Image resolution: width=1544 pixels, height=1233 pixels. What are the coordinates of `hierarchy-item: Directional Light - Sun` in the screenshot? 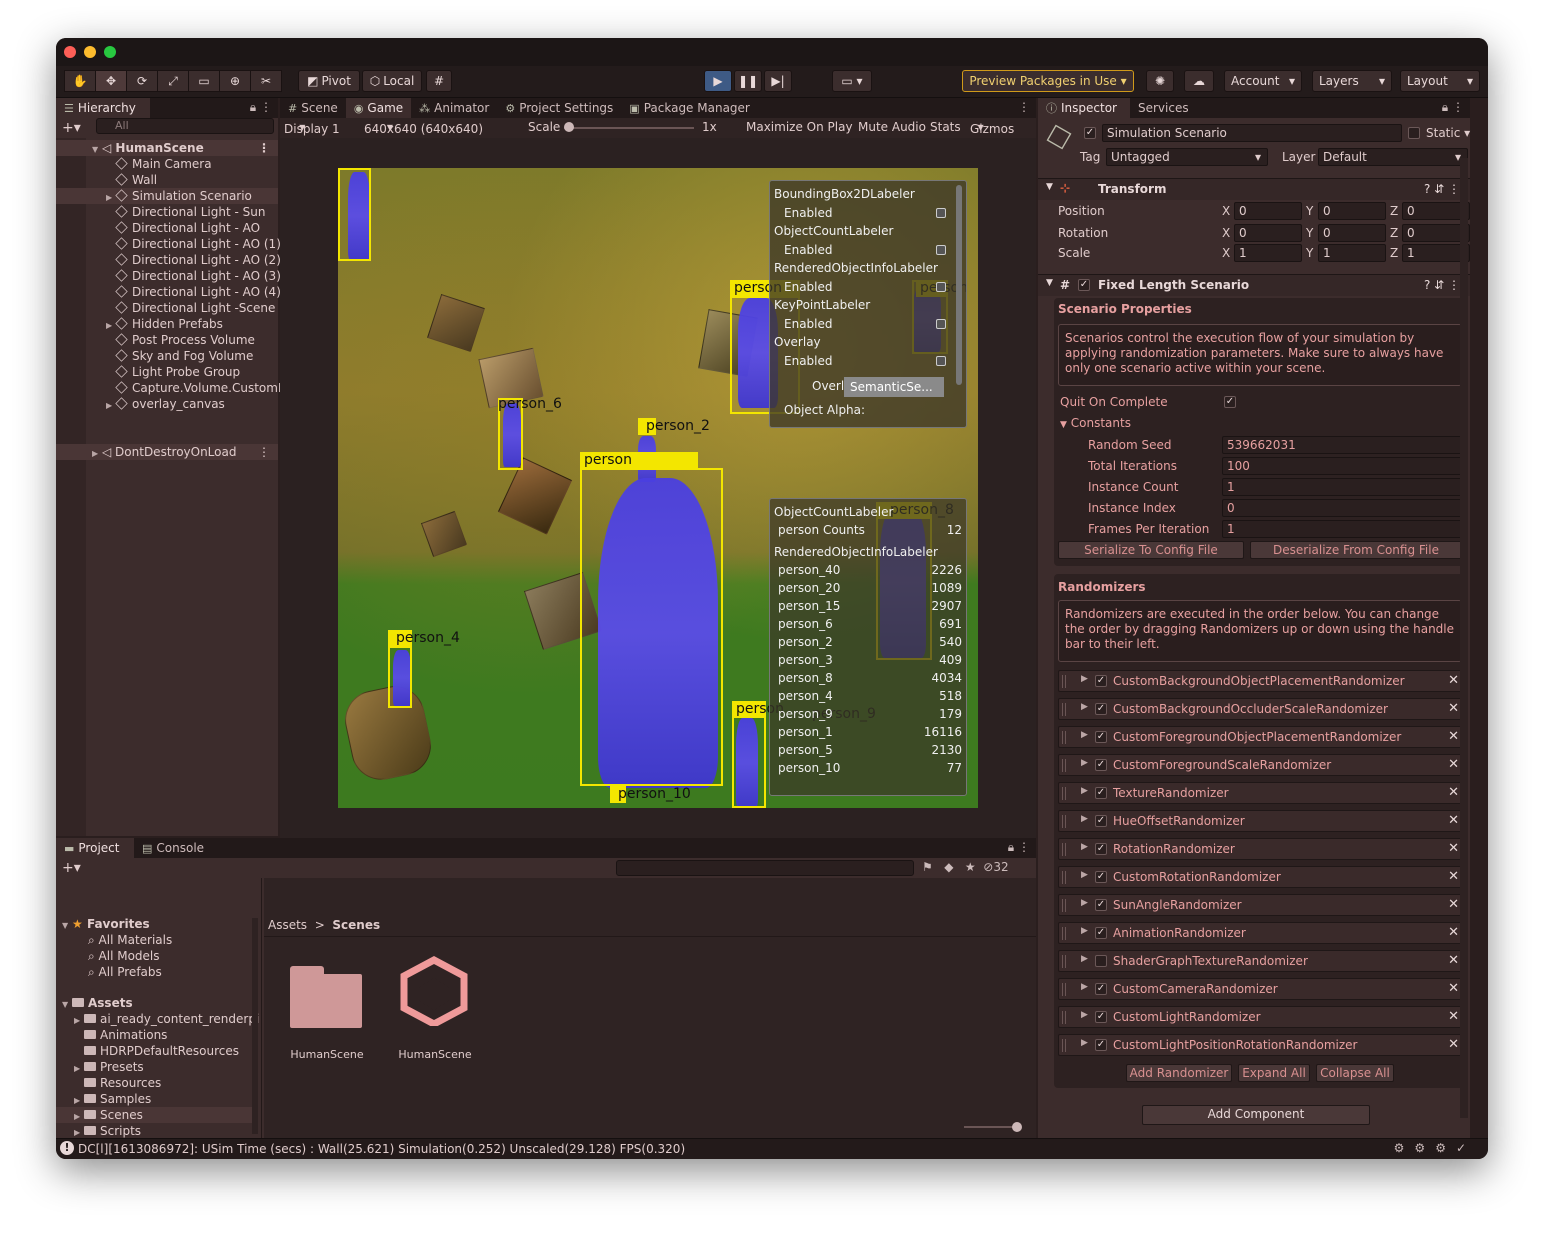 It's located at (167, 212).